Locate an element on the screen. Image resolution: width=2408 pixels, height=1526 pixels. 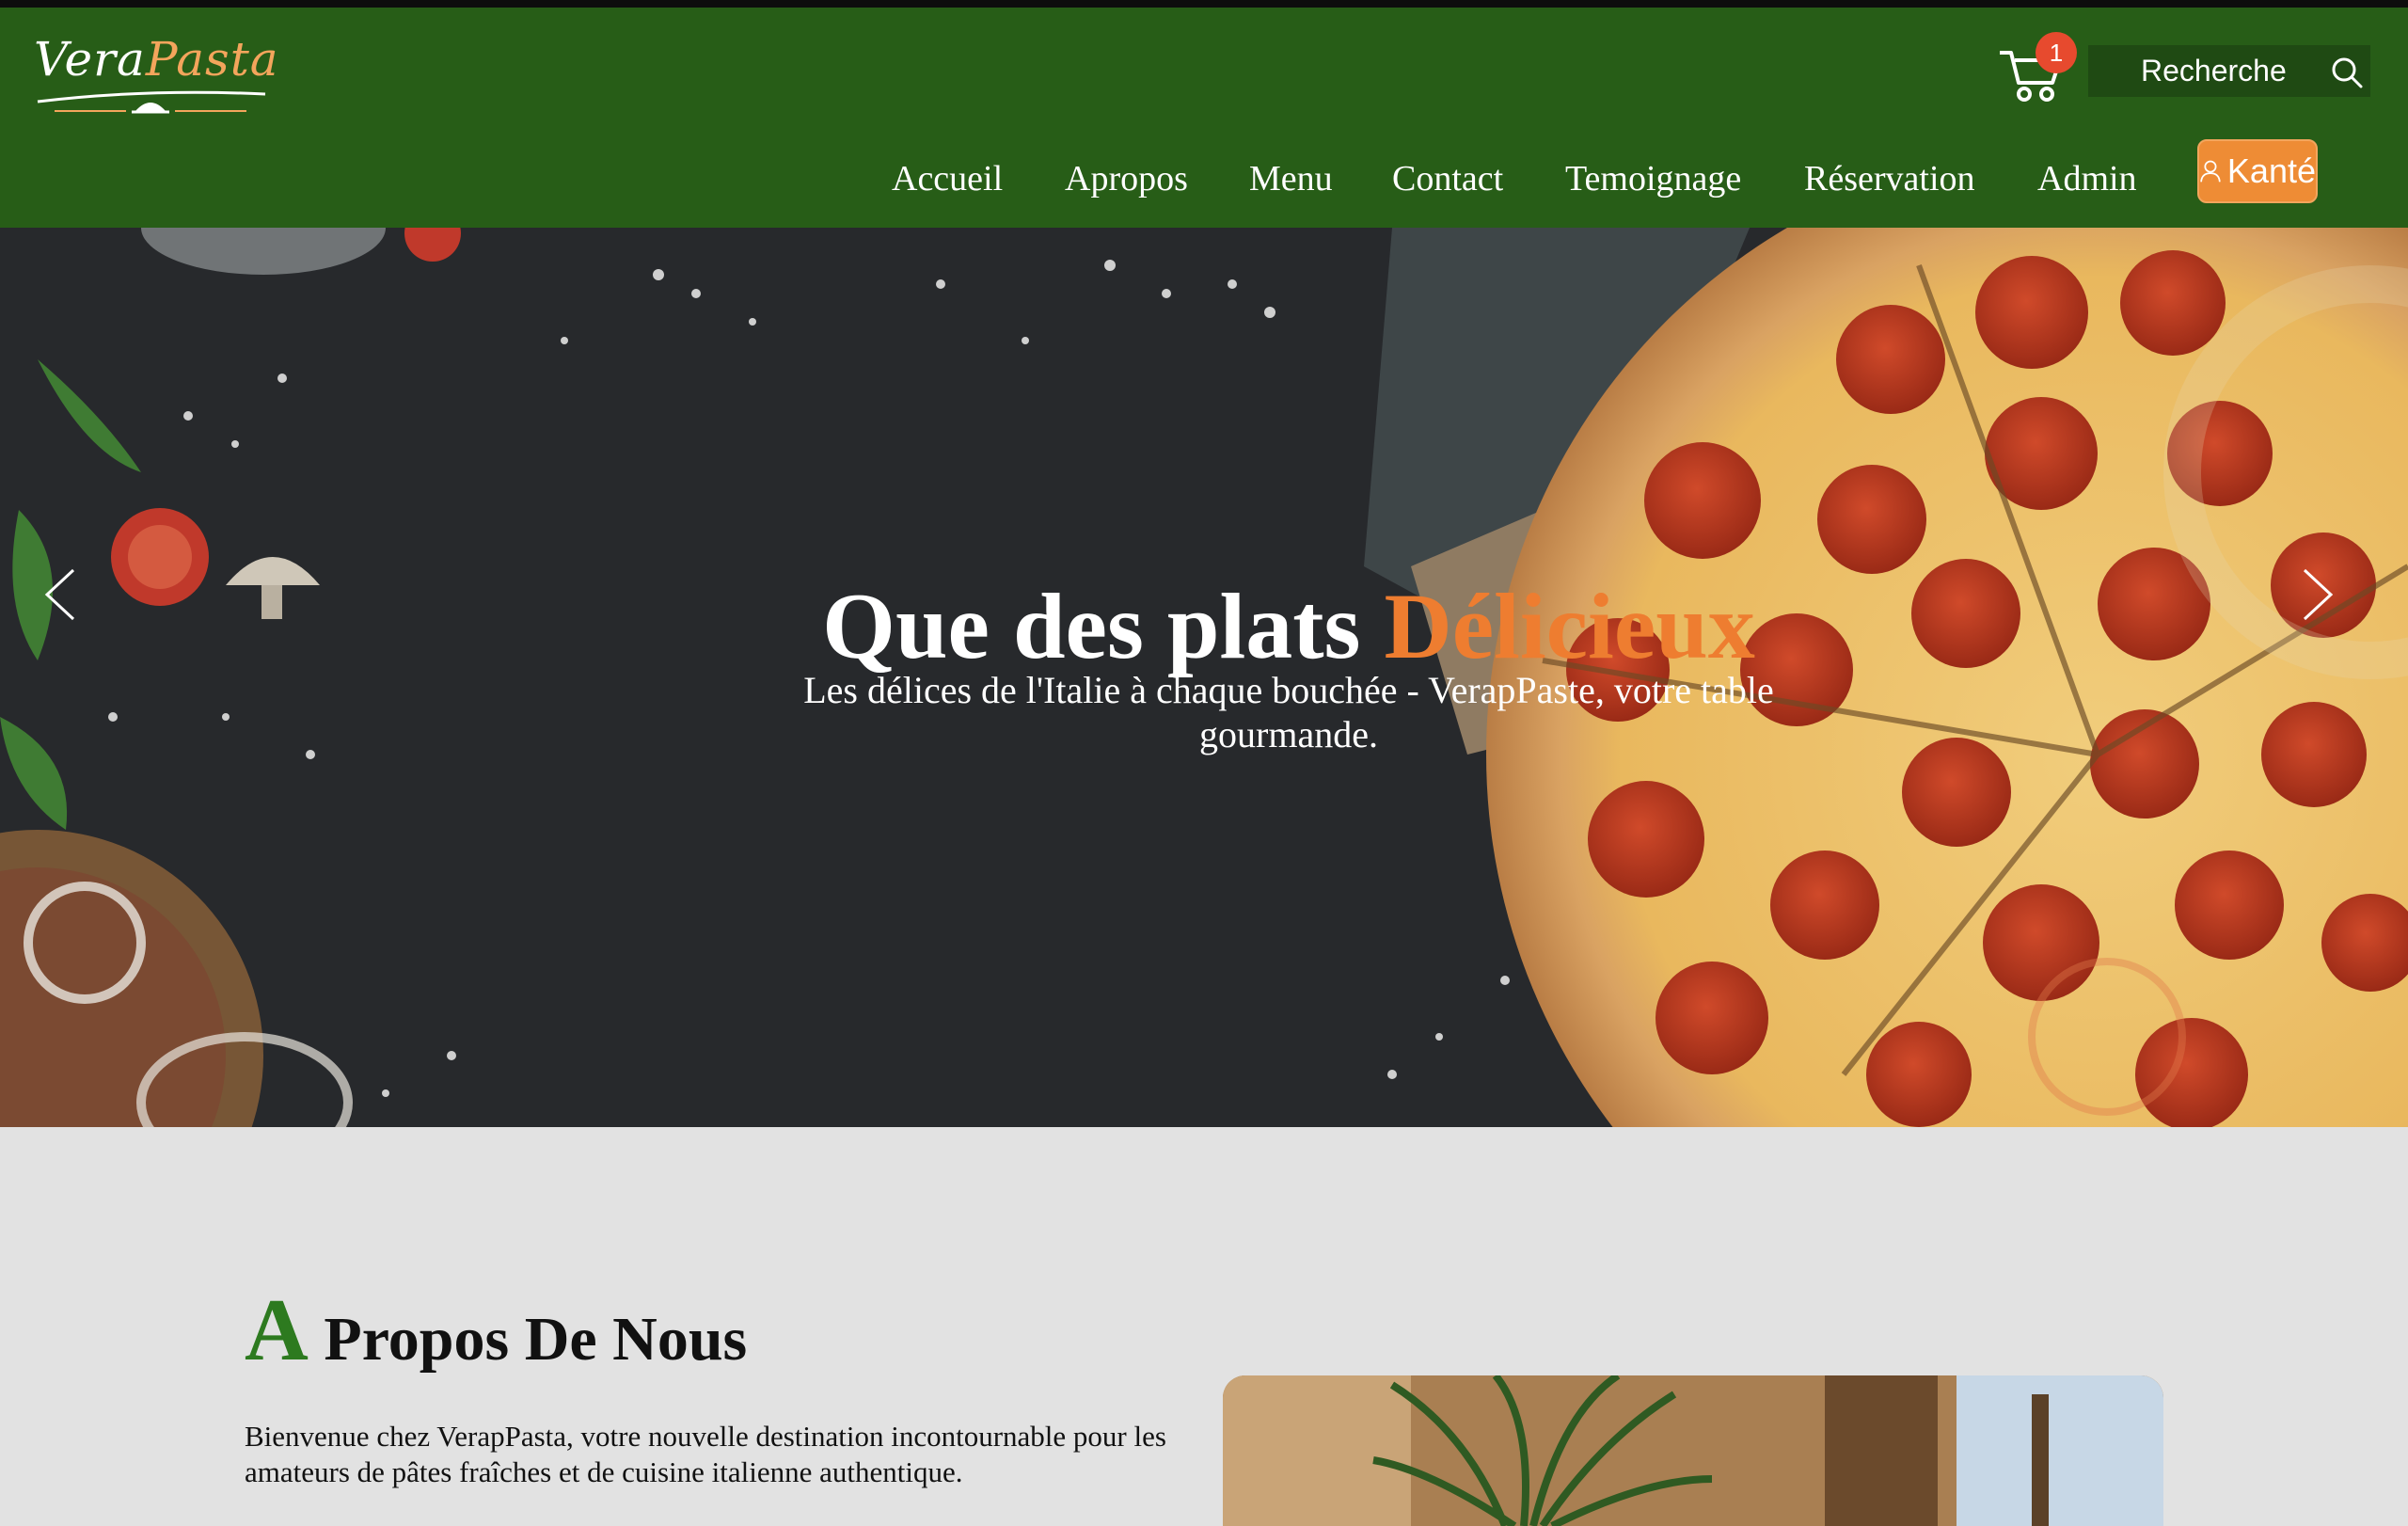
top-border is located at coordinates (1204, 4).